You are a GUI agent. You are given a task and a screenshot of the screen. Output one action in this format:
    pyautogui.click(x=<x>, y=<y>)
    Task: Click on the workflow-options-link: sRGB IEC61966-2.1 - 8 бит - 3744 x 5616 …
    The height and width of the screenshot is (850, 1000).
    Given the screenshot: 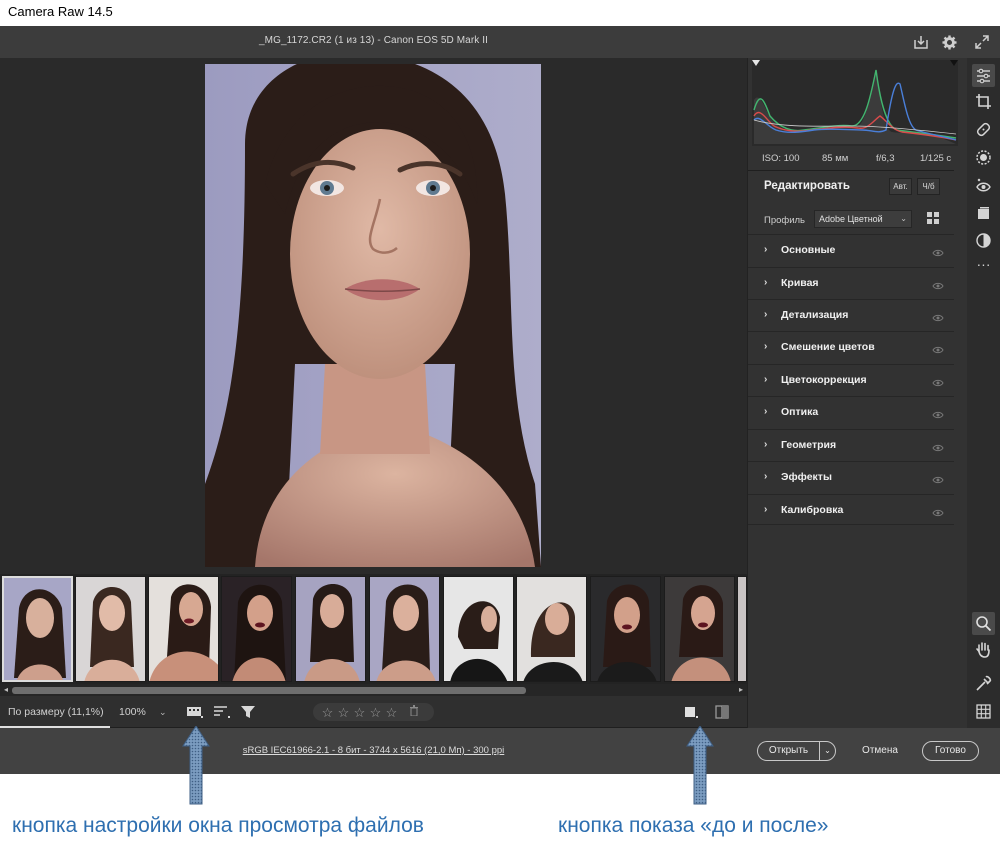 What is the action you would take?
    pyautogui.click(x=373, y=750)
    